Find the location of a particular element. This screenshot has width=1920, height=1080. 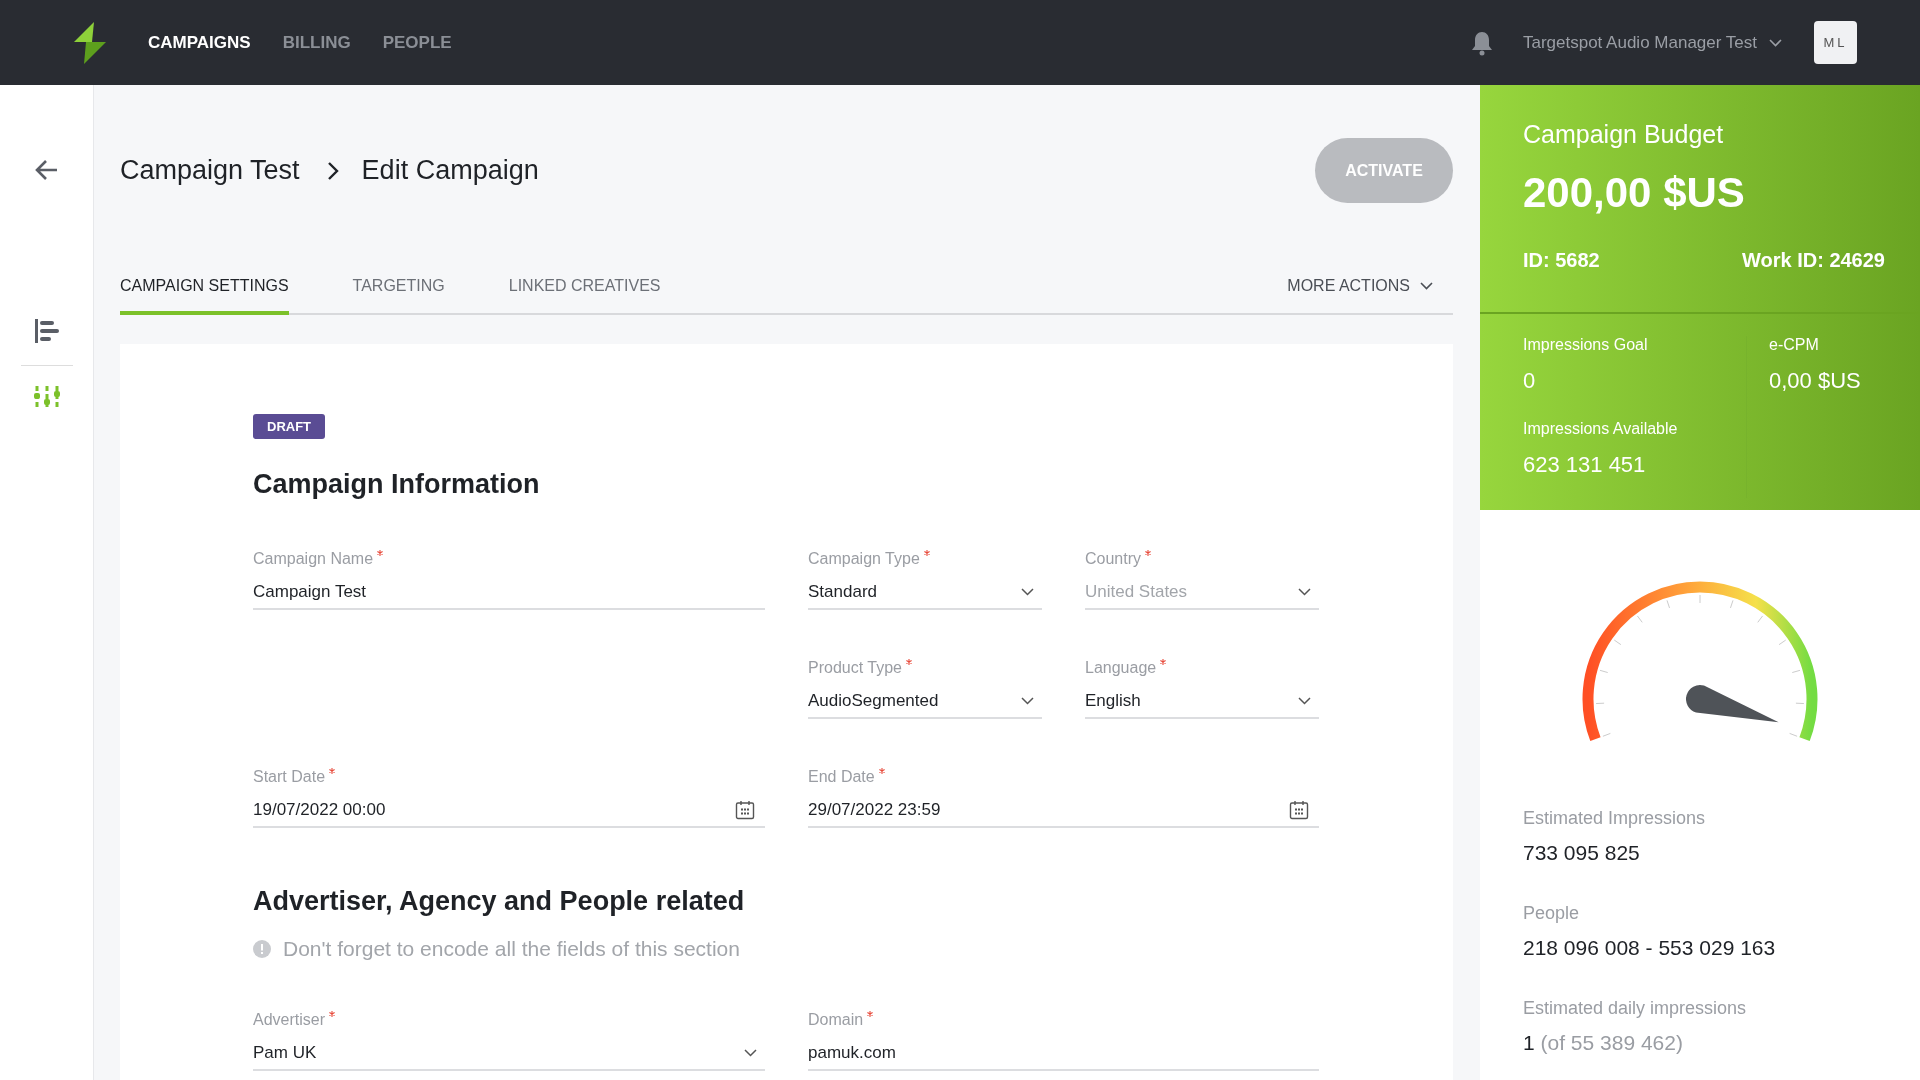

select-field: English is located at coordinates (1202, 703).